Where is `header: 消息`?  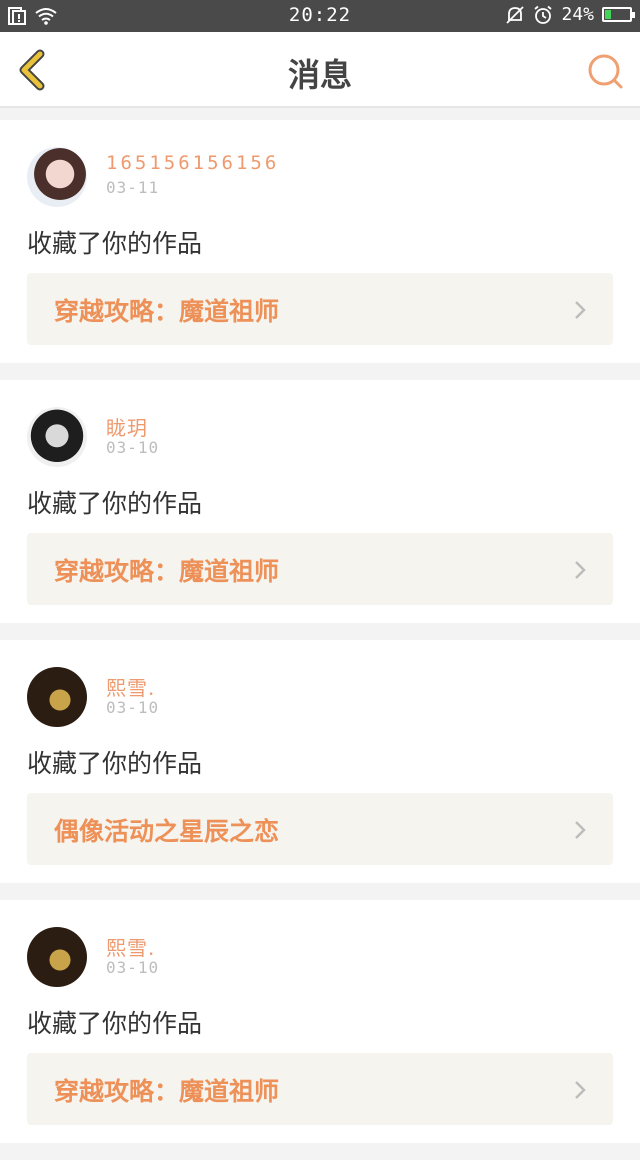 header: 消息 is located at coordinates (320, 70).